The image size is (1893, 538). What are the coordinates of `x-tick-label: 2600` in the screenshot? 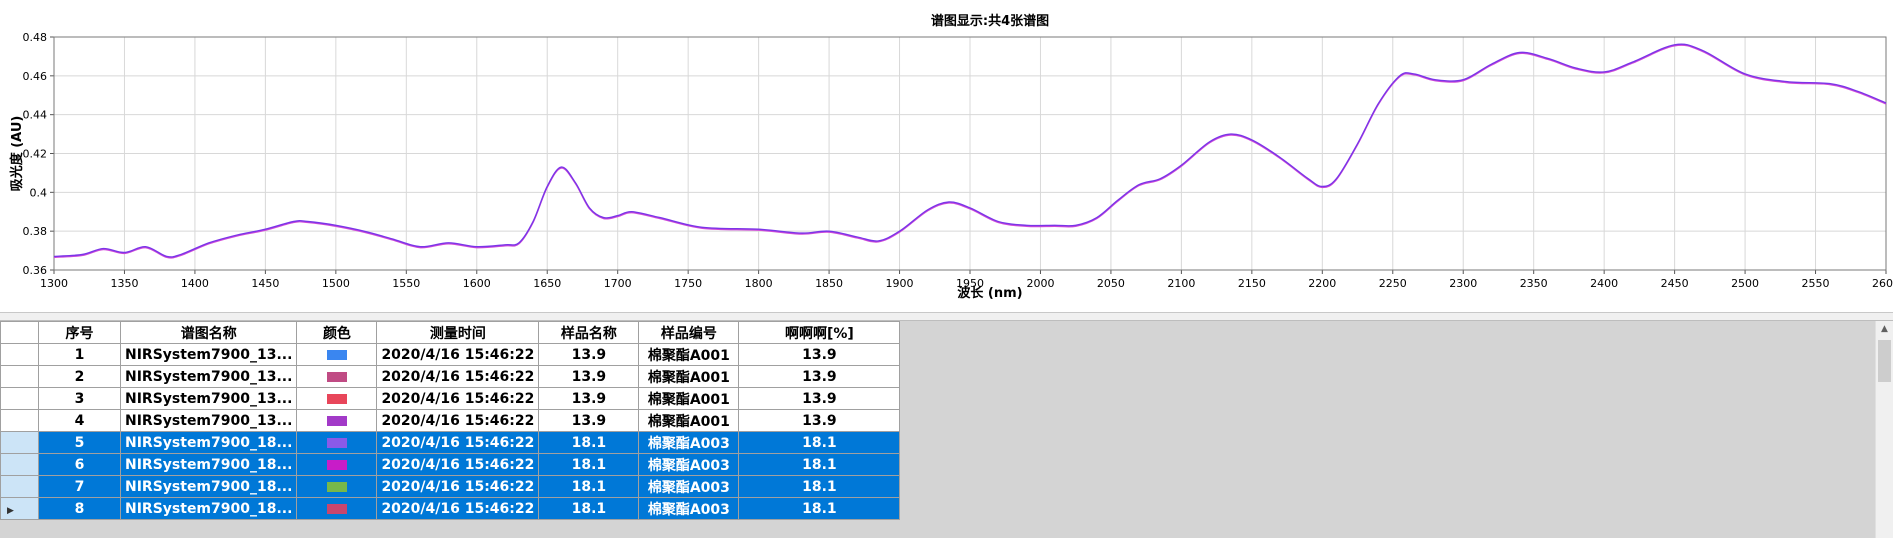 It's located at (1882, 283).